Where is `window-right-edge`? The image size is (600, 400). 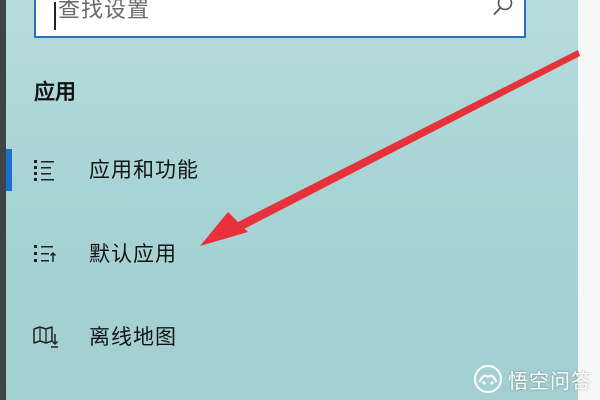
window-right-edge is located at coordinates (589, 200).